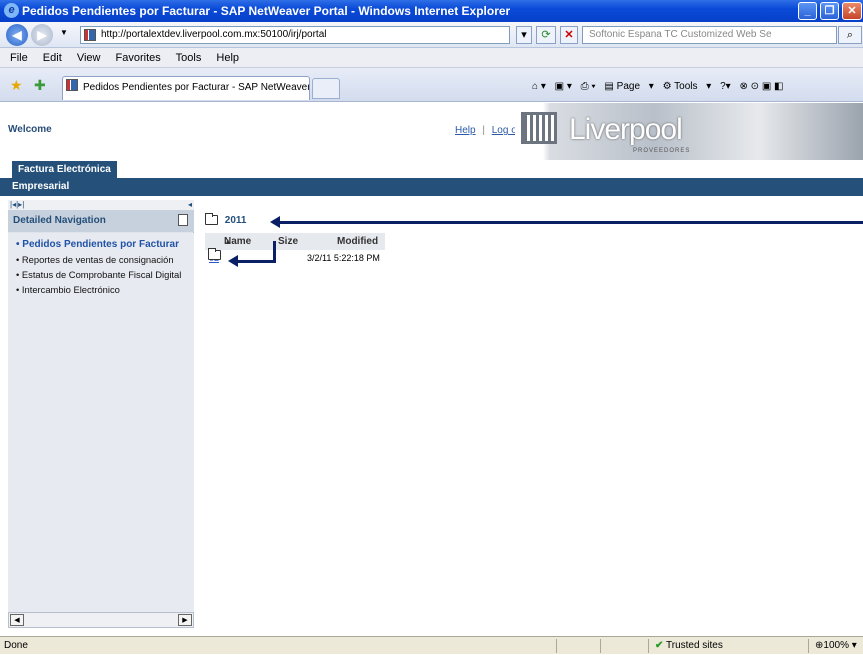 The image size is (863, 655). What do you see at coordinates (725, 86) in the screenshot?
I see `help-icon: ?▾` at bounding box center [725, 86].